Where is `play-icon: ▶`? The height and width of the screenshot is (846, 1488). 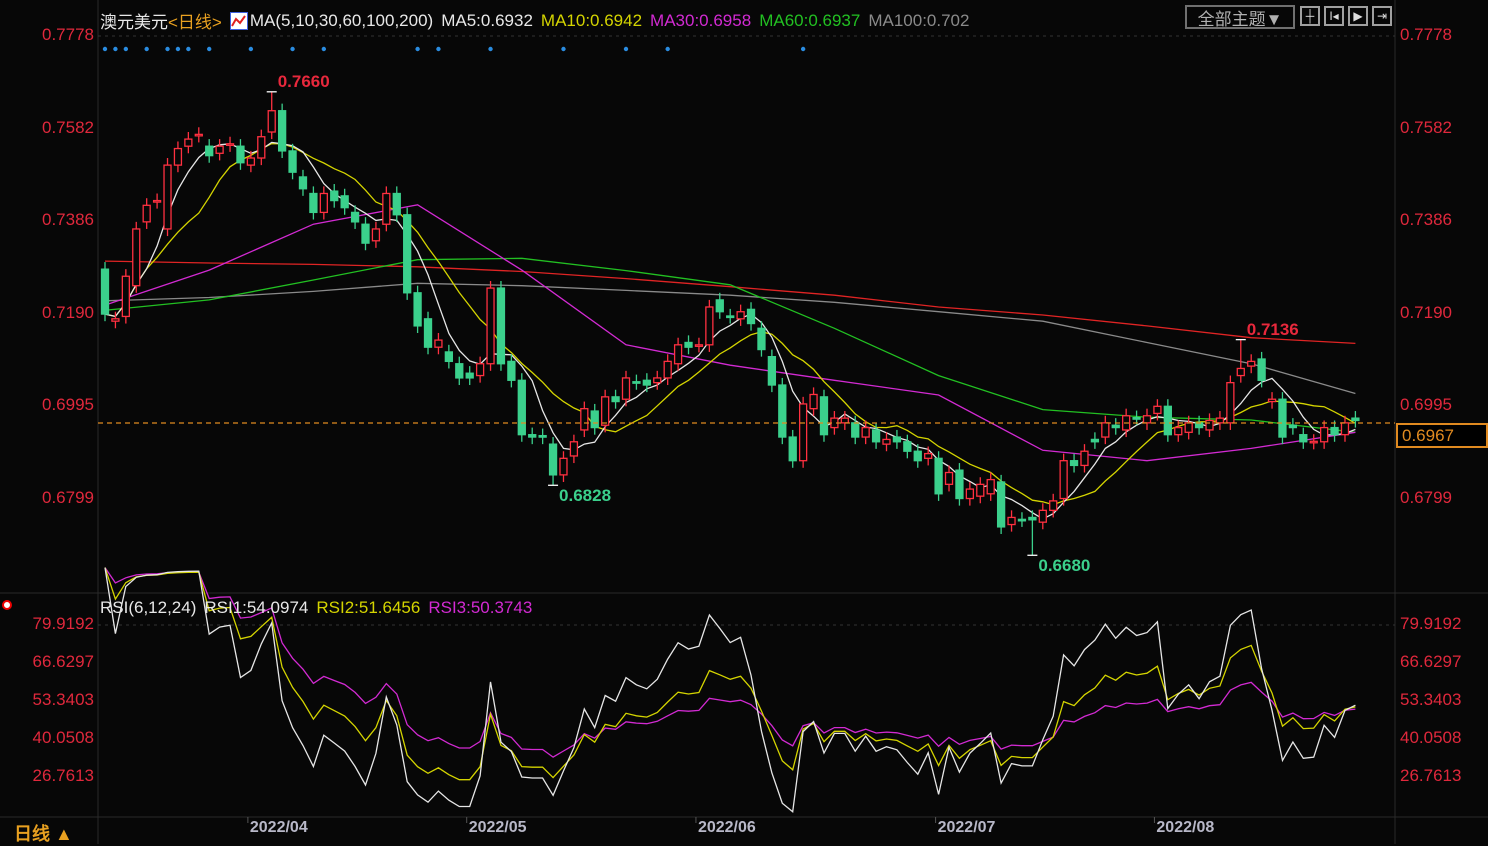 play-icon: ▶ is located at coordinates (1358, 16).